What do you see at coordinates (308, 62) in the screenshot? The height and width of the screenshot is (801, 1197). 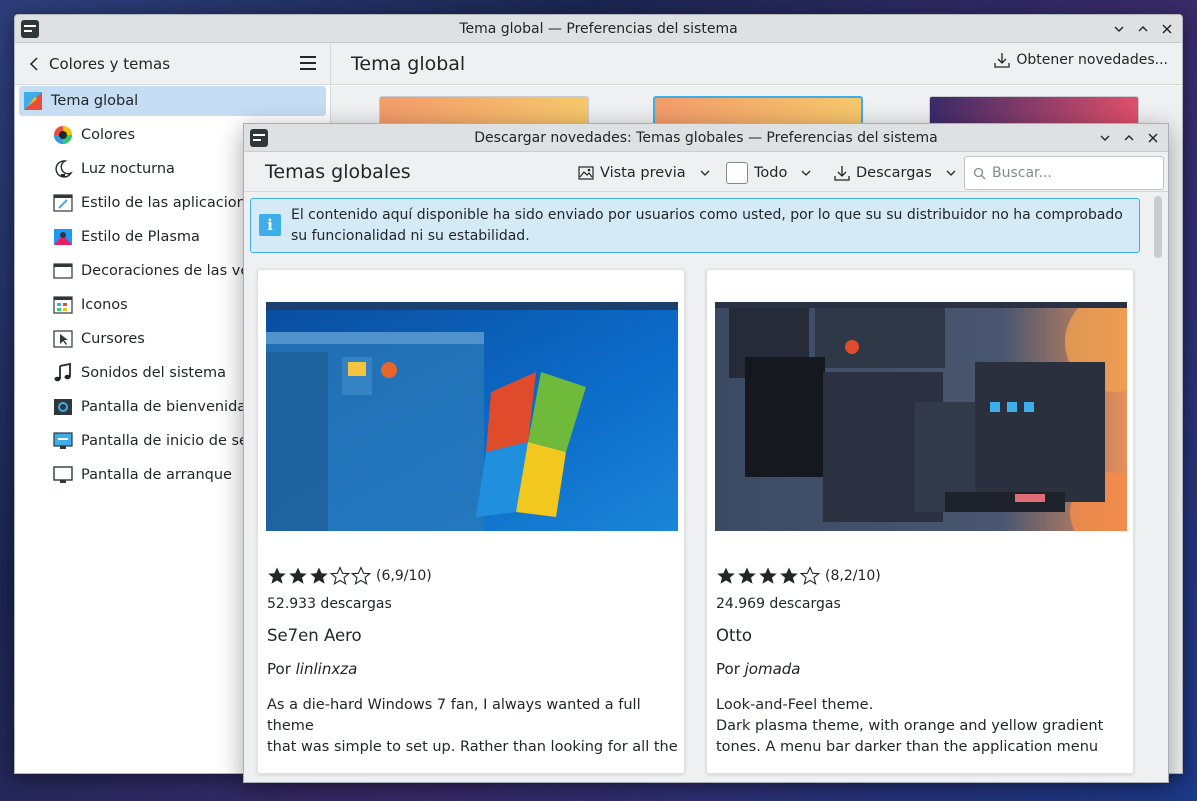 I see `hamburger-menu-icon` at bounding box center [308, 62].